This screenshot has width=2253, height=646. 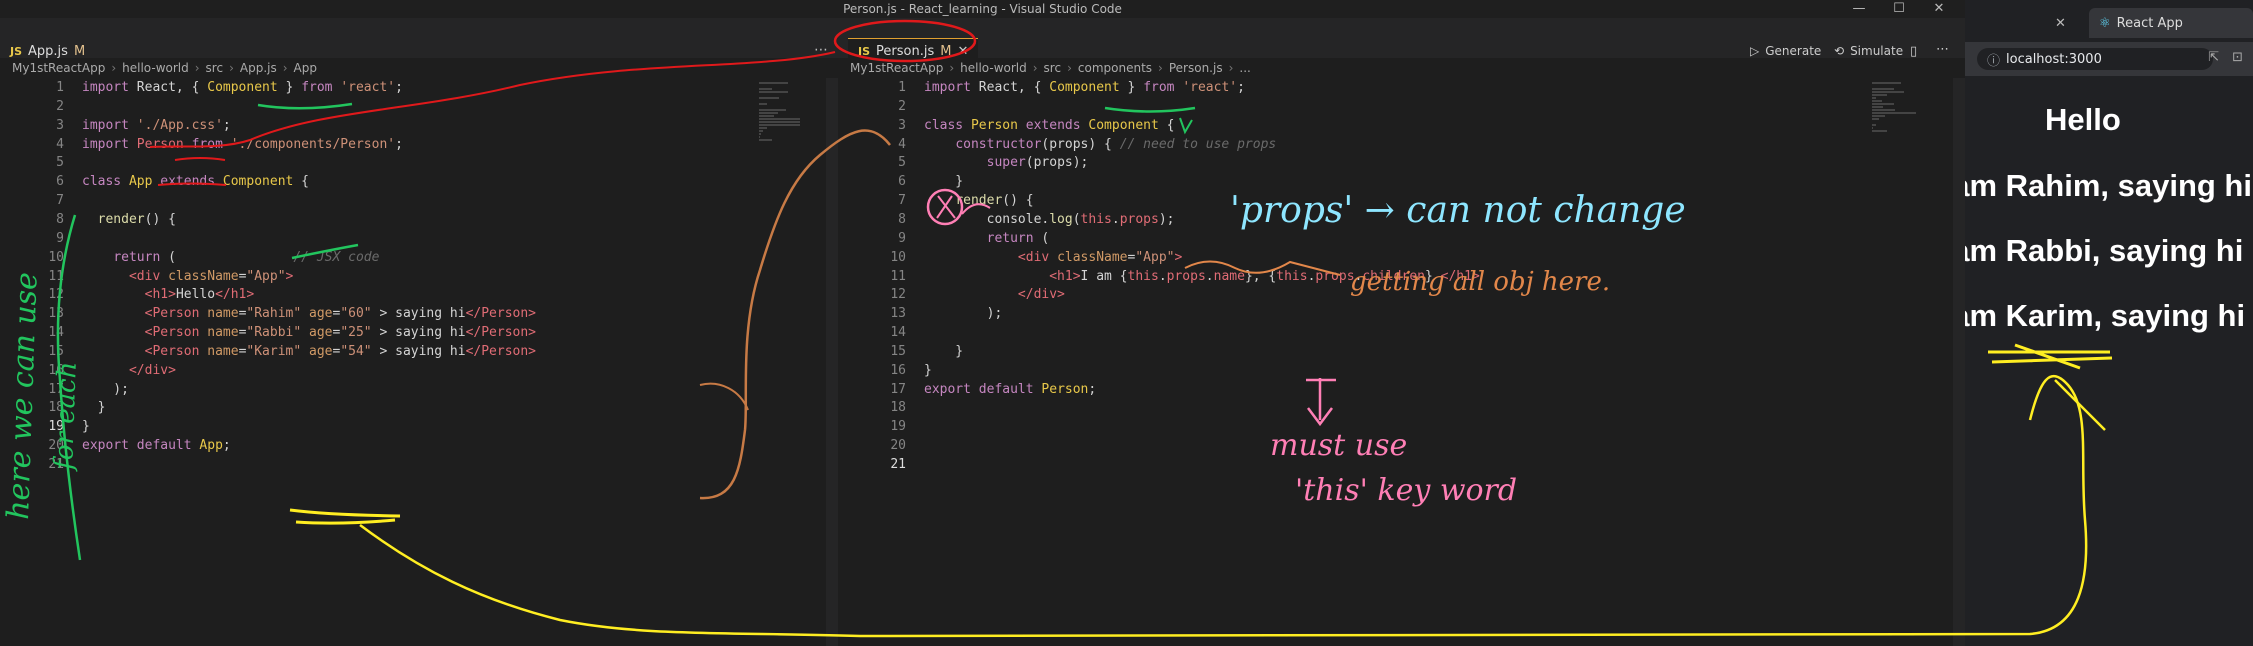 I want to click on code-token: Person, so click(x=1065, y=389).